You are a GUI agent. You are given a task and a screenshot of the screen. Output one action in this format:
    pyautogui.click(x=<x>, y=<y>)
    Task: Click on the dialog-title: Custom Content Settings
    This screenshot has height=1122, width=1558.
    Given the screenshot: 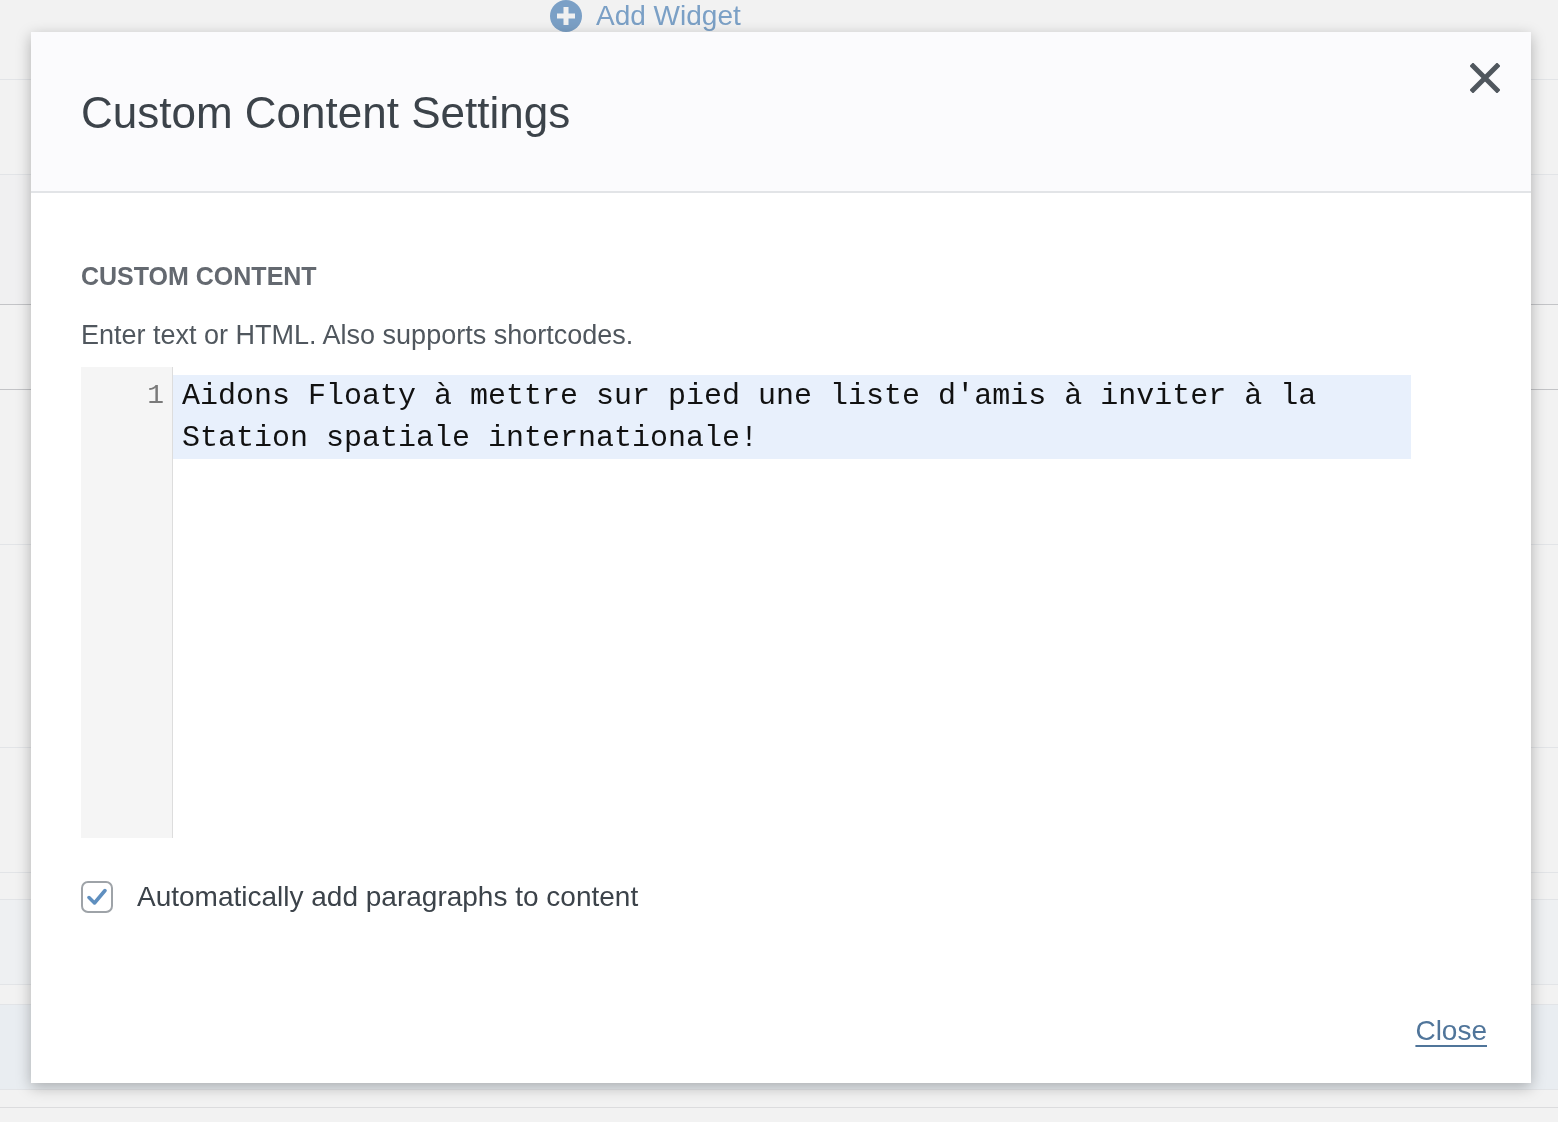 What is the action you would take?
    pyautogui.click(x=326, y=113)
    